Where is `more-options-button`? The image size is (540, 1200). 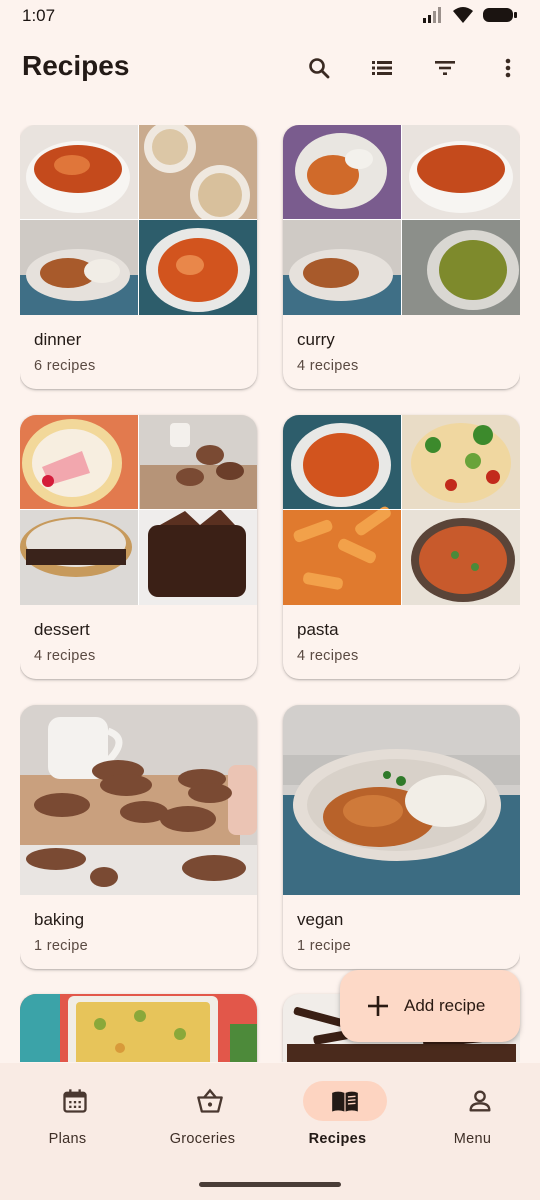 more-options-button is located at coordinates (508, 68).